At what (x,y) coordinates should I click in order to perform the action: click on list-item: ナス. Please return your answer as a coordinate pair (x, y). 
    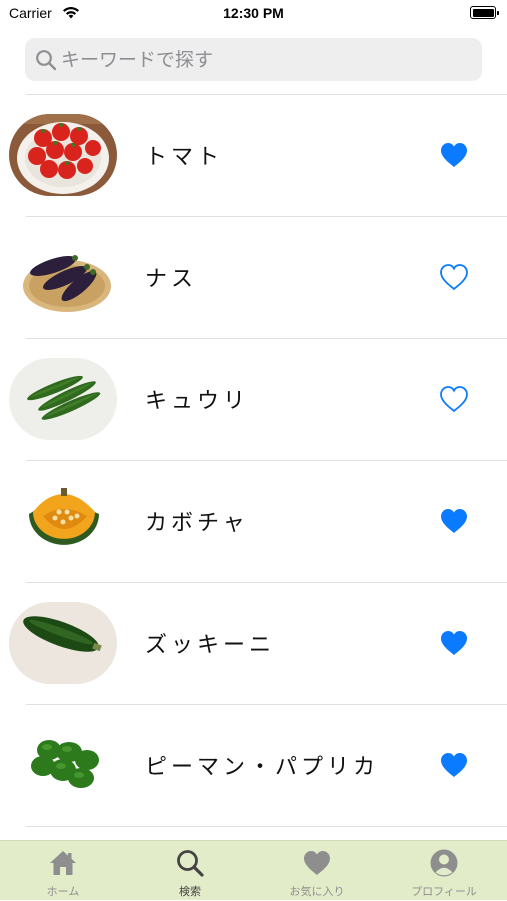
    Looking at the image, I should click on (253, 277).